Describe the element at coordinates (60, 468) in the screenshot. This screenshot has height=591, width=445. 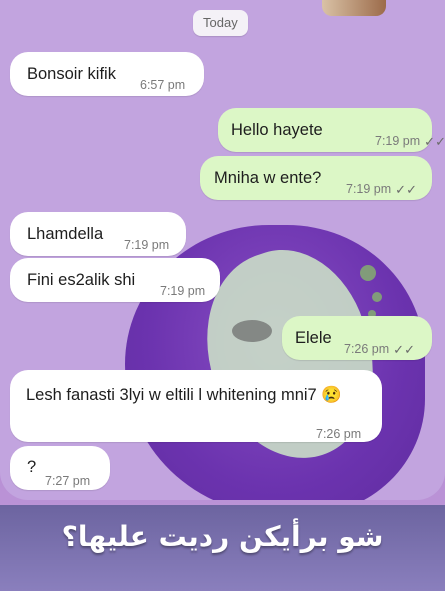
I see `message-bubble-incoming: ? 7:27 pm` at that location.